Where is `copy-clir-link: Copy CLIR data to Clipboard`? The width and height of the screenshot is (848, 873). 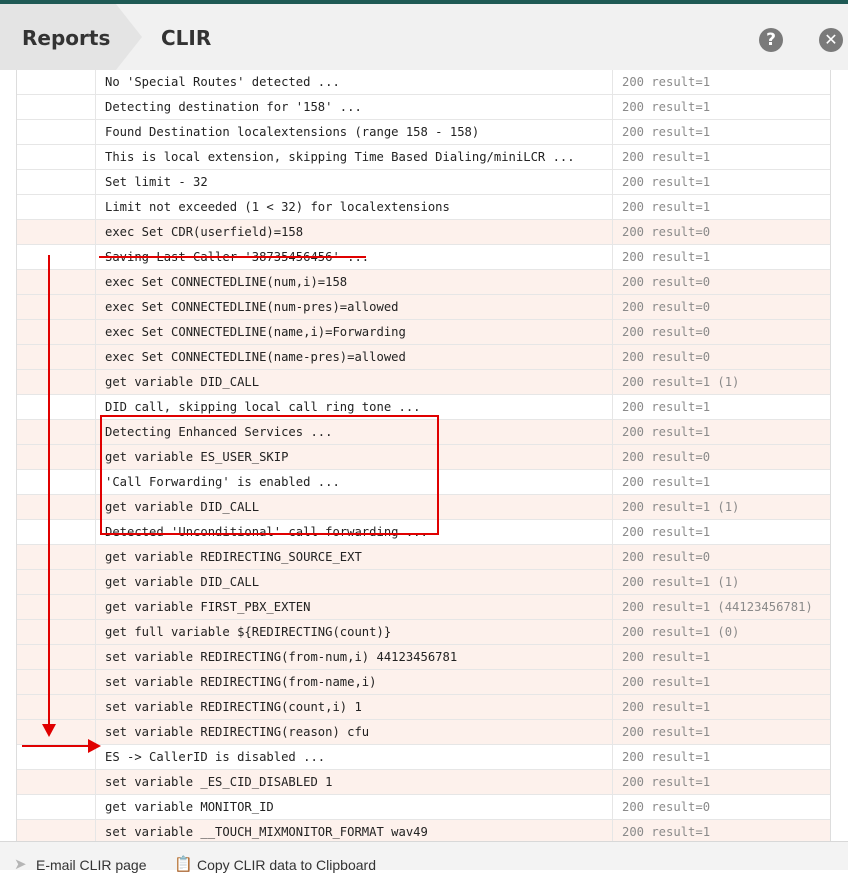
copy-clir-link: Copy CLIR data to Clipboard is located at coordinates (286, 865).